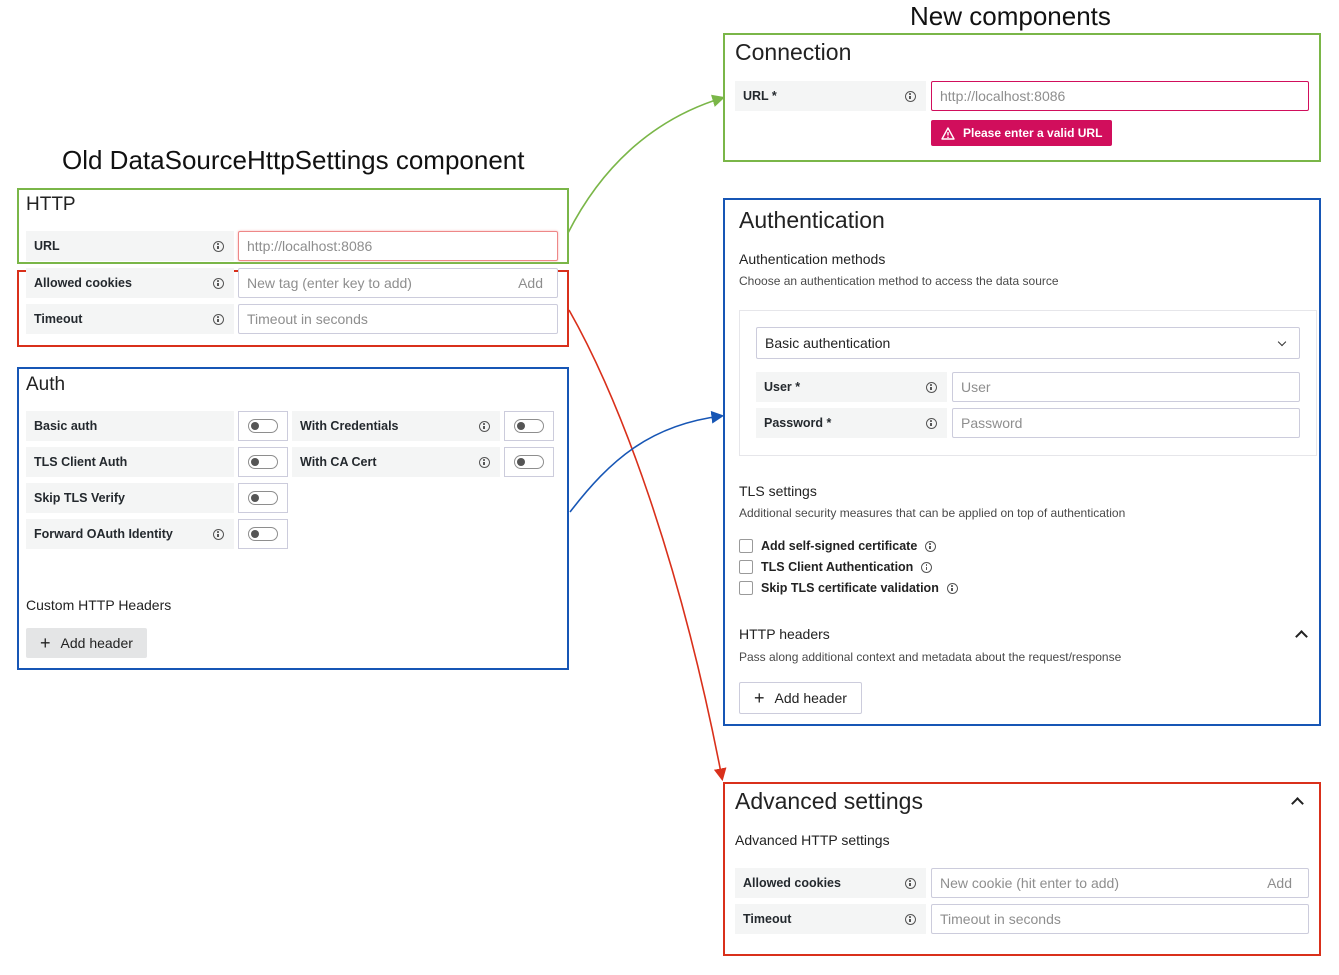 Image resolution: width=1339 pixels, height=975 pixels. I want to click on tls-client-auth-label: TLS Client Auth, so click(130, 462).